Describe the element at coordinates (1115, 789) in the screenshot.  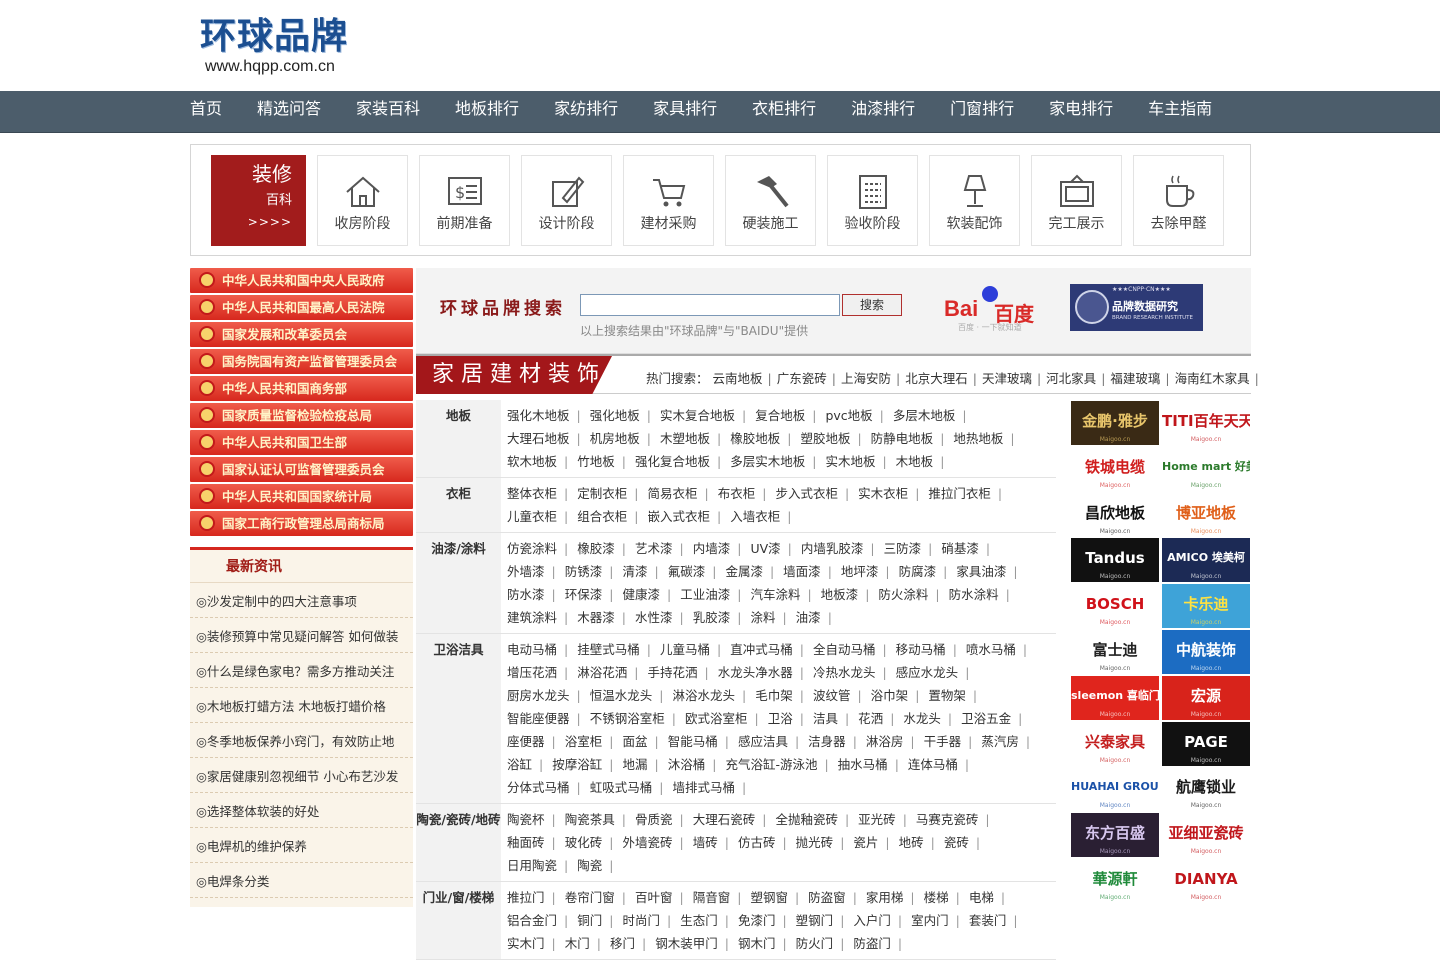
I see `brand-logo: HUAHAI GROUP Maigoo.cn` at that location.